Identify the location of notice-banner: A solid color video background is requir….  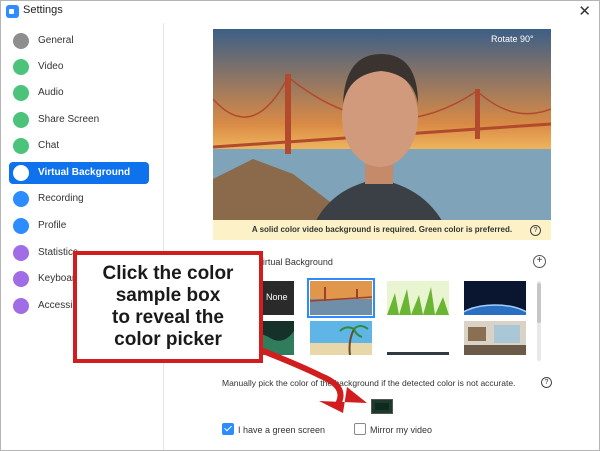
(382, 230).